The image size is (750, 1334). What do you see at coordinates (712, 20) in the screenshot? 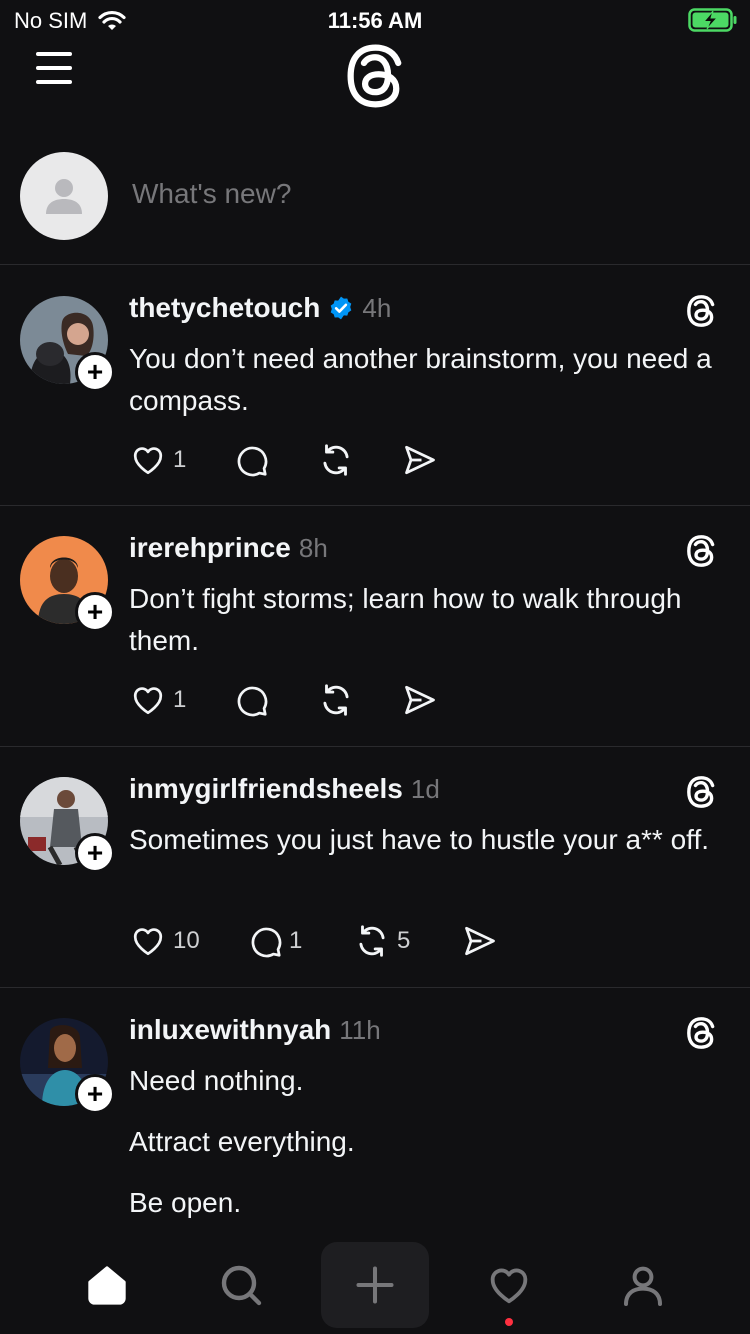
I see `battery-charging-icon` at bounding box center [712, 20].